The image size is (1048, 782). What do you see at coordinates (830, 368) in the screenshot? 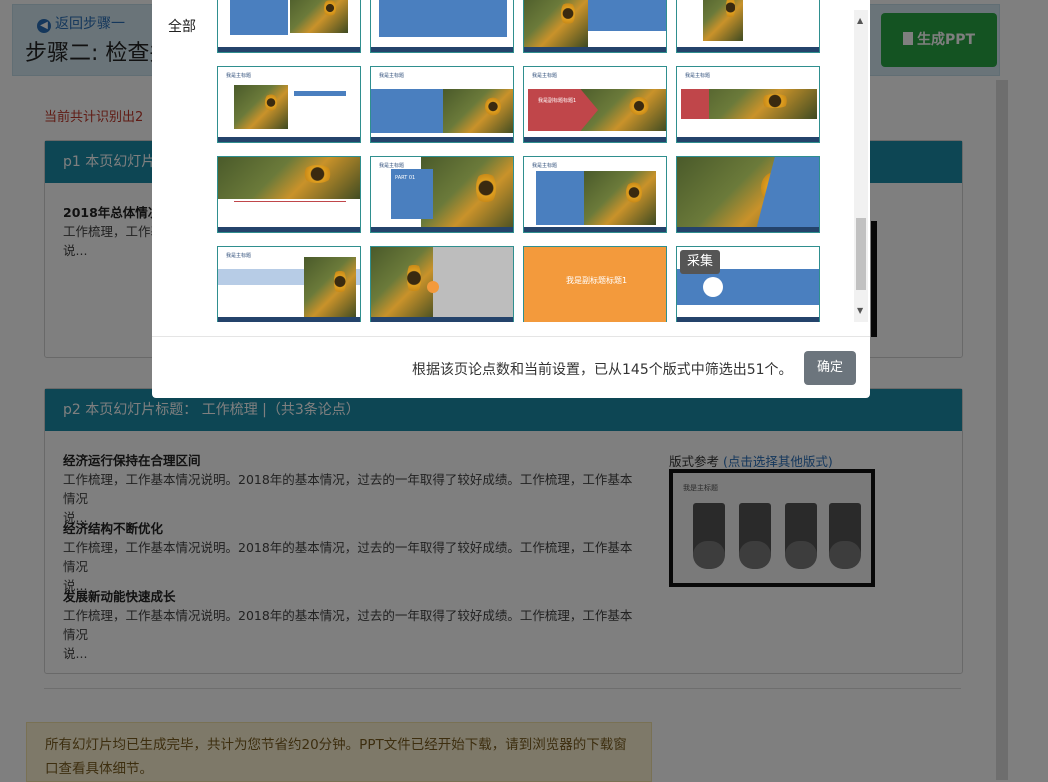
I see `confirm-button: 确定` at bounding box center [830, 368].